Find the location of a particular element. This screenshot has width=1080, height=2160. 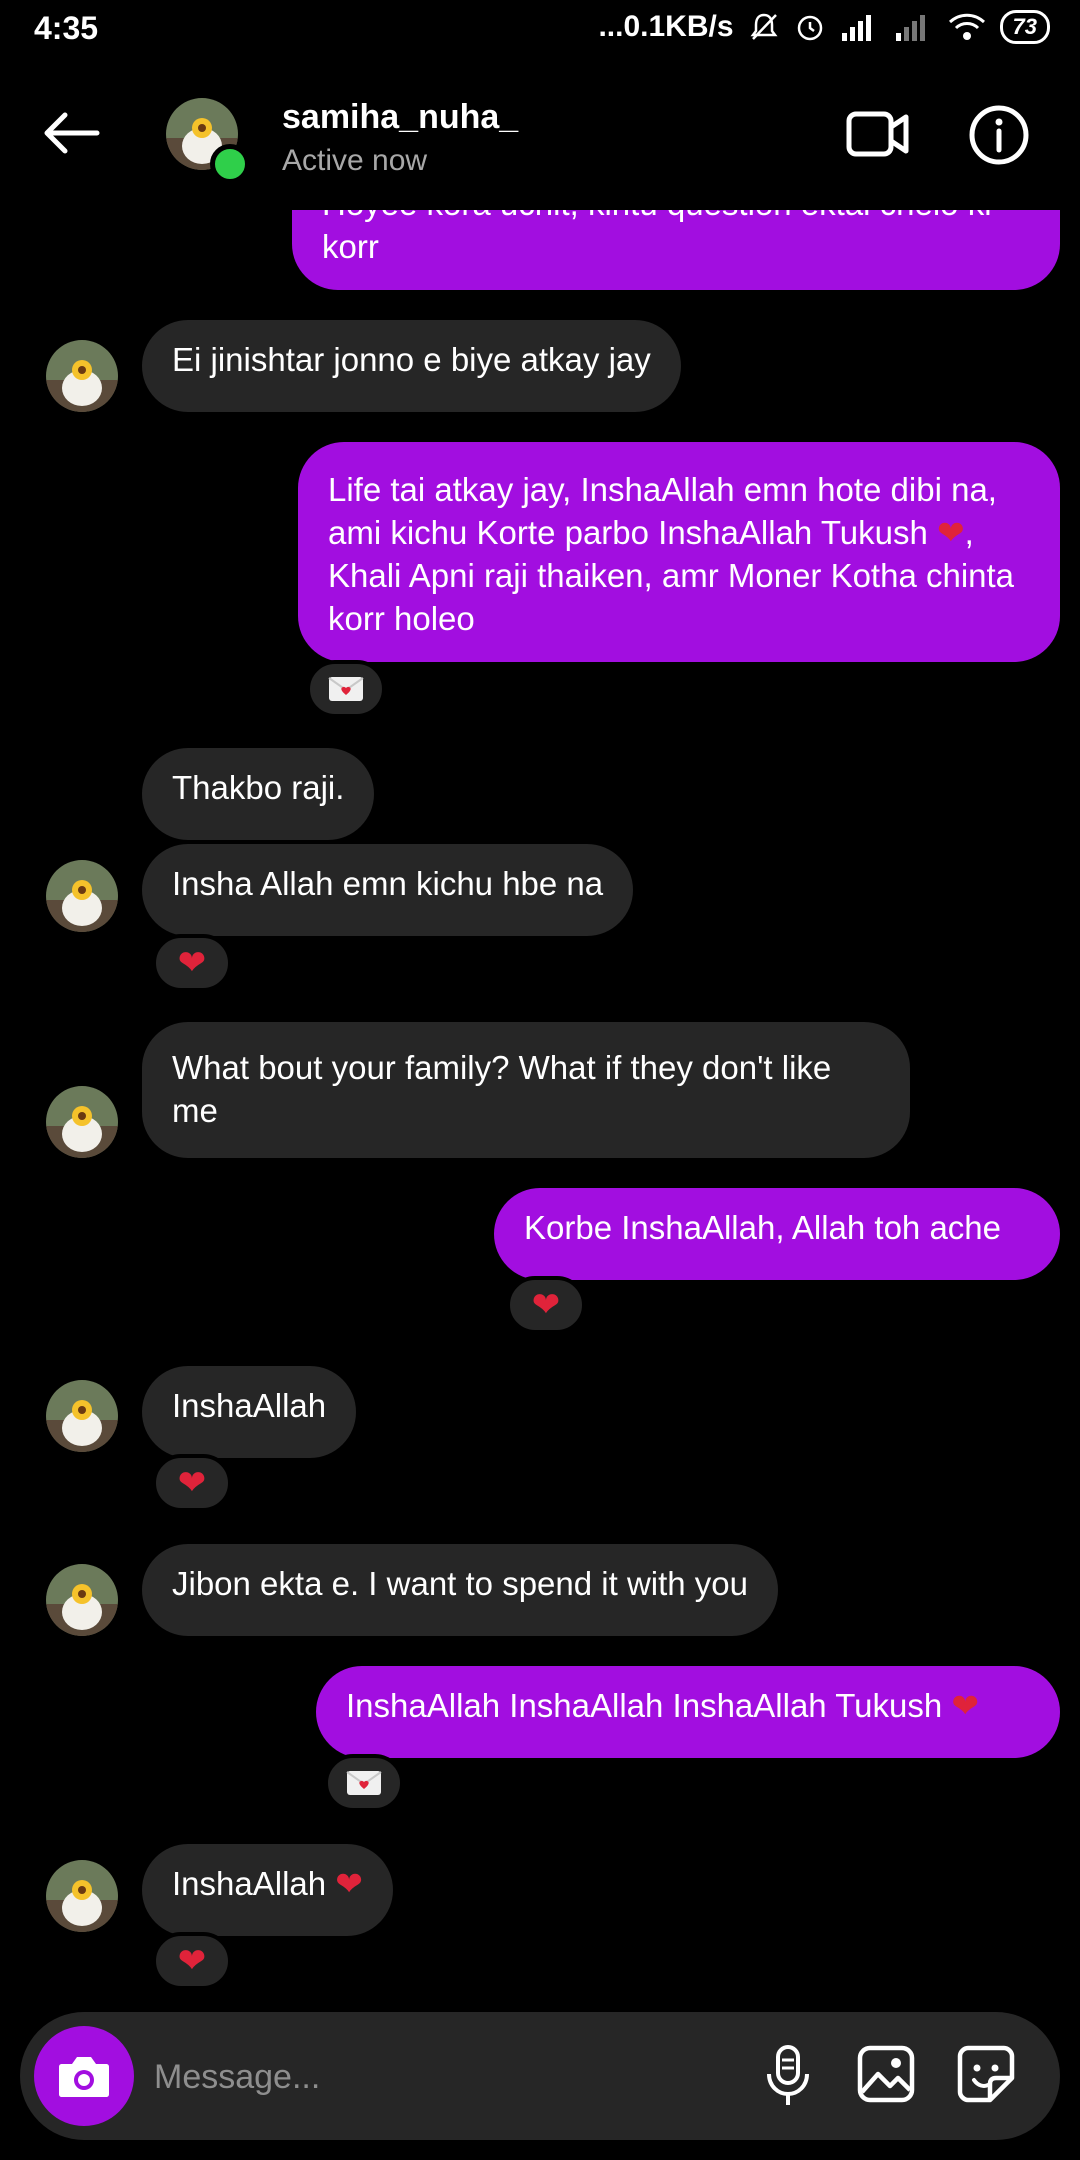

chat-header: samiha_nuha_ Active now is located at coordinates (540, 136).